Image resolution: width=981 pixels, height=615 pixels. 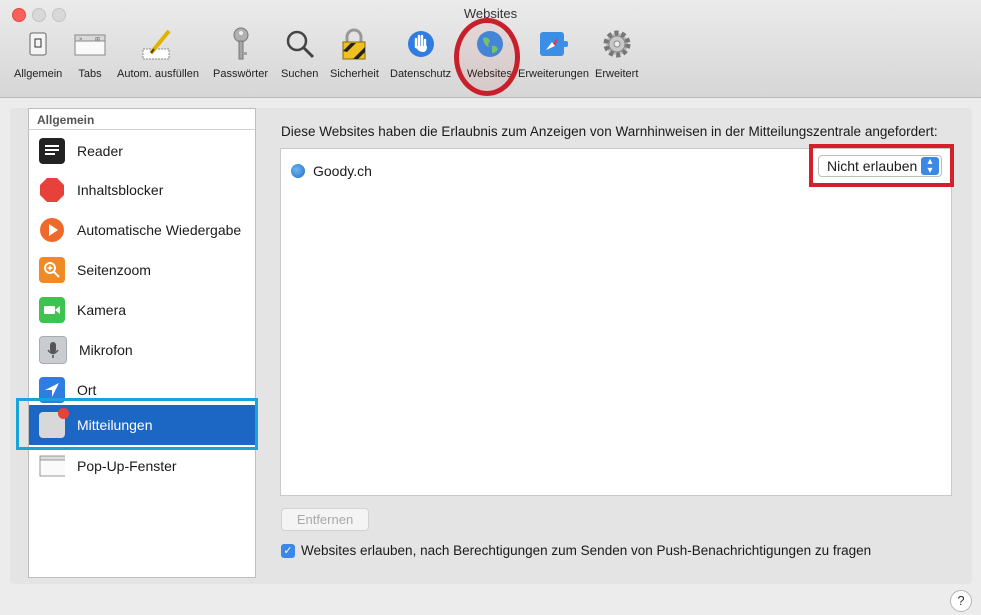 I want to click on globe-icon, so click(x=298, y=171).